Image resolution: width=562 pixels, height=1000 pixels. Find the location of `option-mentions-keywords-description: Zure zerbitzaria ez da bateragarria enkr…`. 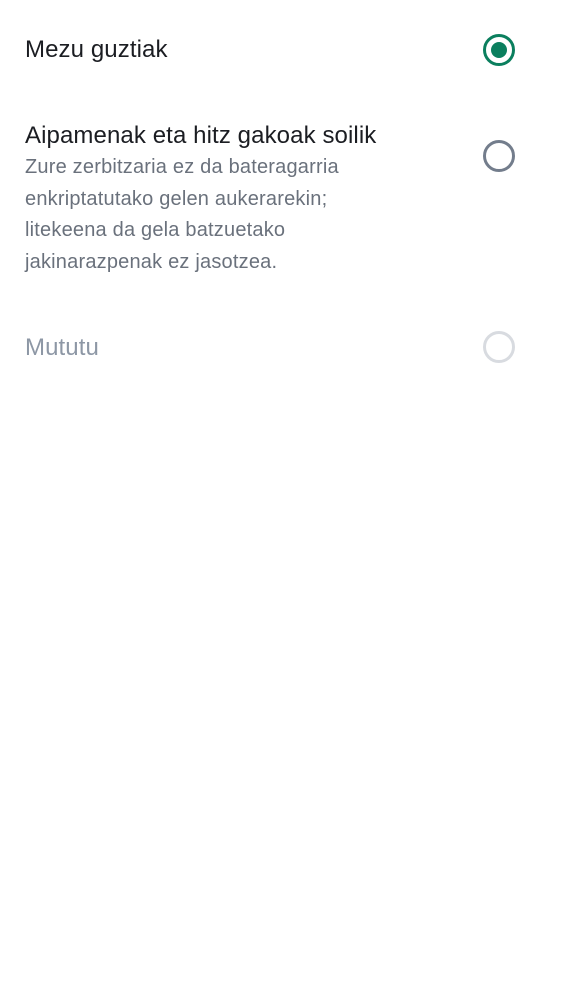

option-mentions-keywords-description: Zure zerbitzaria ez da bateragarria enkr… is located at coordinates (182, 214).